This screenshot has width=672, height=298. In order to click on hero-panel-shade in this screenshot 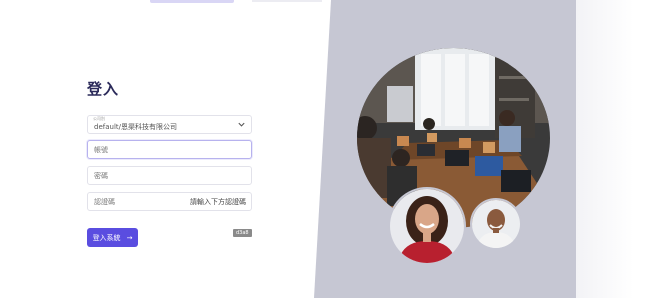, I will do `click(624, 149)`.